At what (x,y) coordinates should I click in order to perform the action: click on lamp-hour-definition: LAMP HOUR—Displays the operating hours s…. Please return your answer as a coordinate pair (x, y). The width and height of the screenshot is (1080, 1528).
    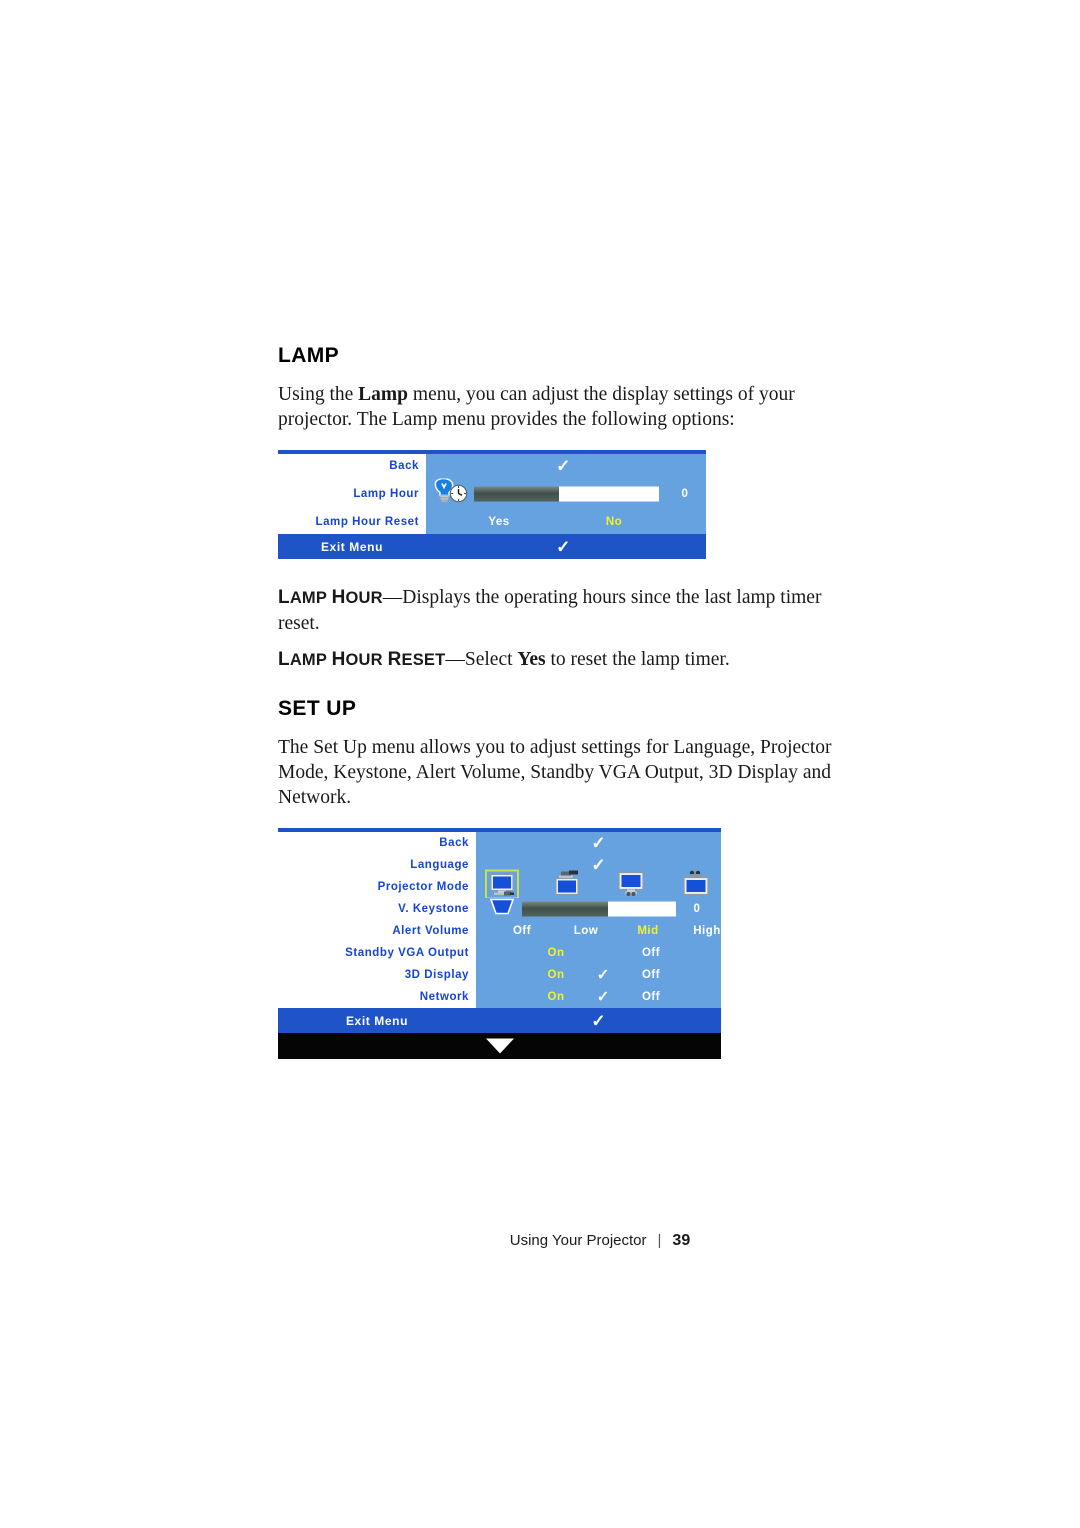
    Looking at the image, I should click on (558, 611).